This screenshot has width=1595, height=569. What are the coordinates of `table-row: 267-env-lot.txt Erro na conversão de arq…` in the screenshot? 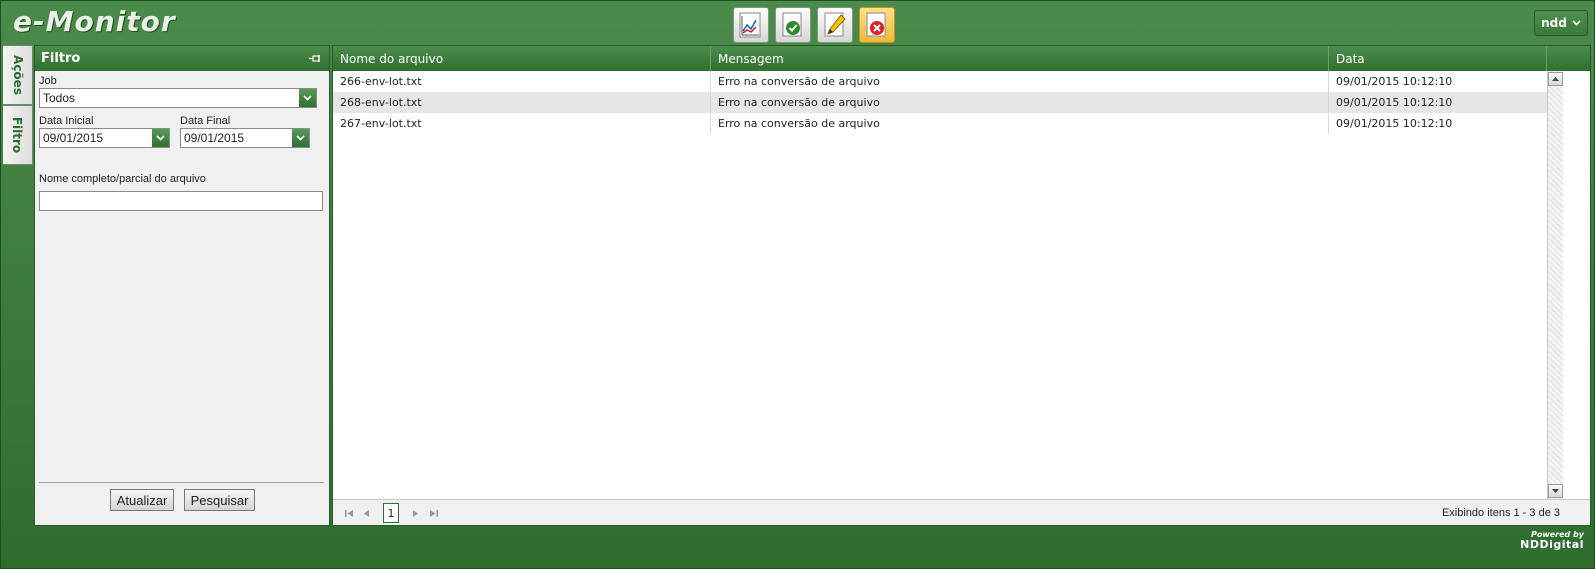 It's located at (940, 123).